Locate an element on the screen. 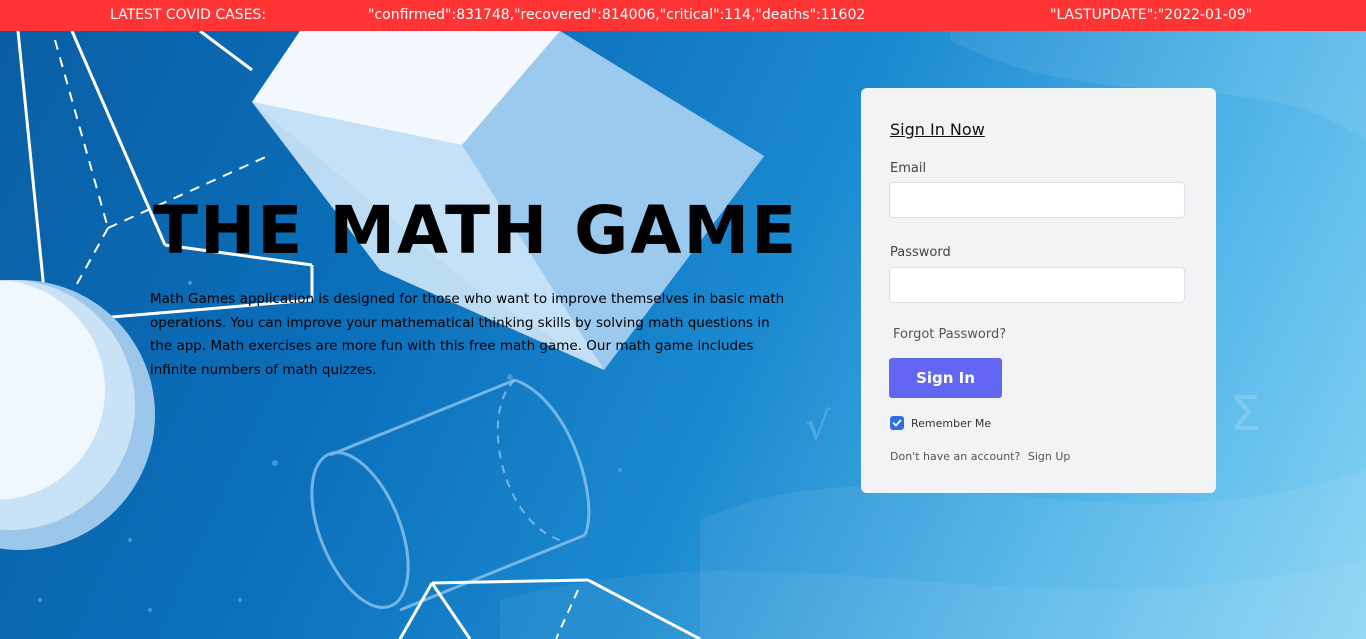 This screenshot has height=639, width=1366. signup-prompt: Don't have an account? Sign Up is located at coordinates (980, 456).